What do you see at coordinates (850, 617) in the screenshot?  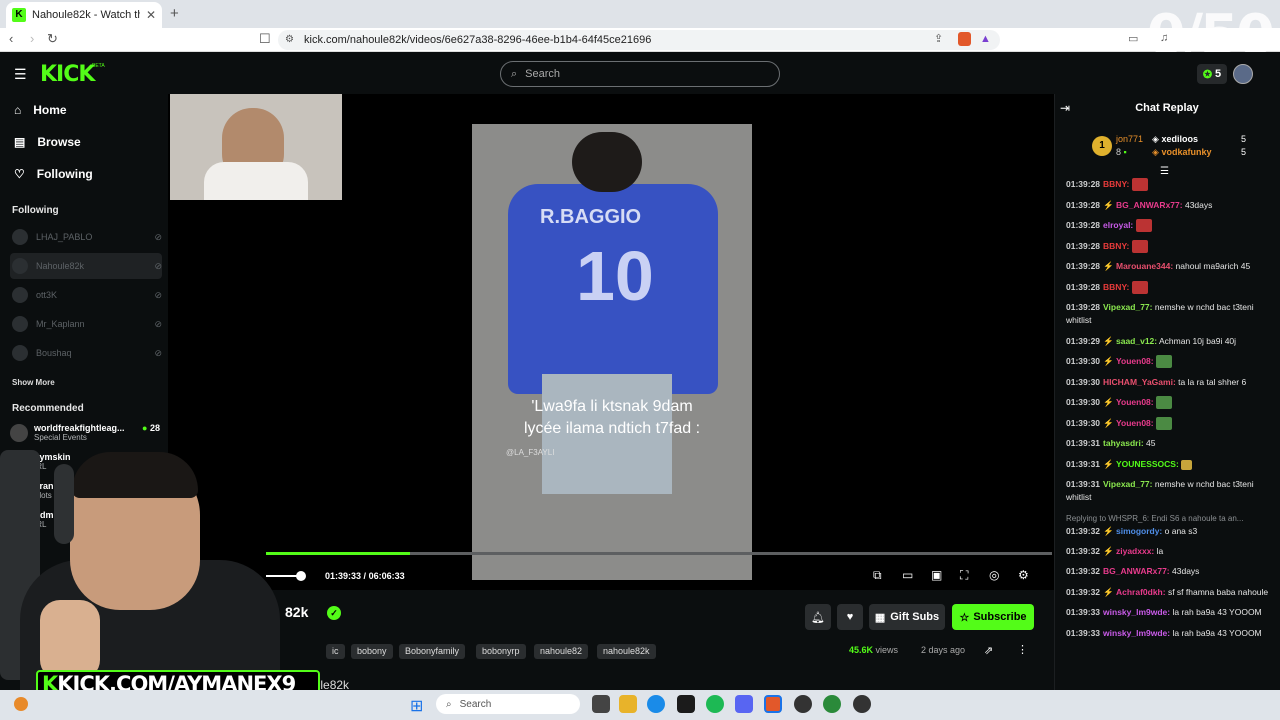 I see `follow-heart-button: ♥` at bounding box center [850, 617].